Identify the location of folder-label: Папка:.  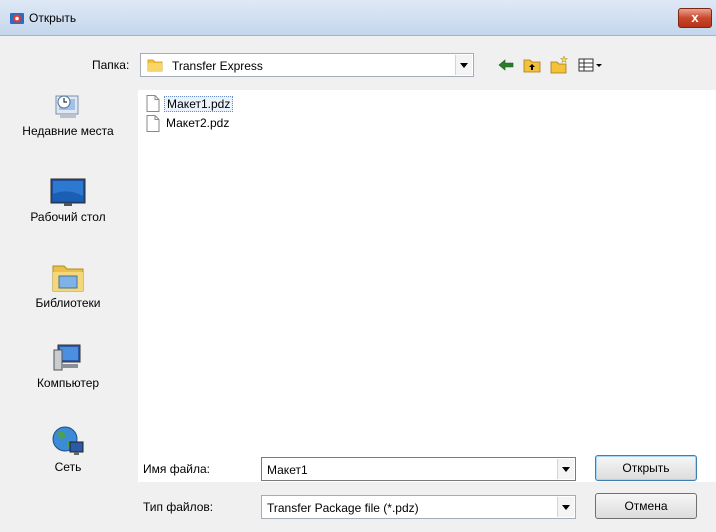
(111, 65).